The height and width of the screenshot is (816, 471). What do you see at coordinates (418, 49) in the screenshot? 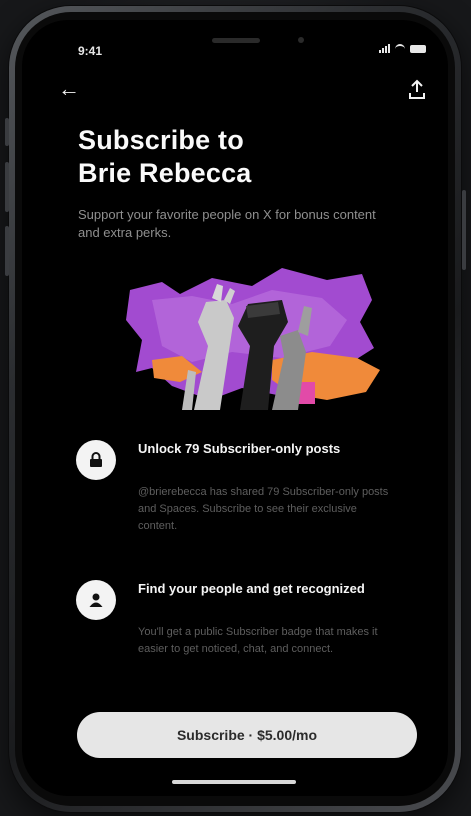
I see `battery-icon` at bounding box center [418, 49].